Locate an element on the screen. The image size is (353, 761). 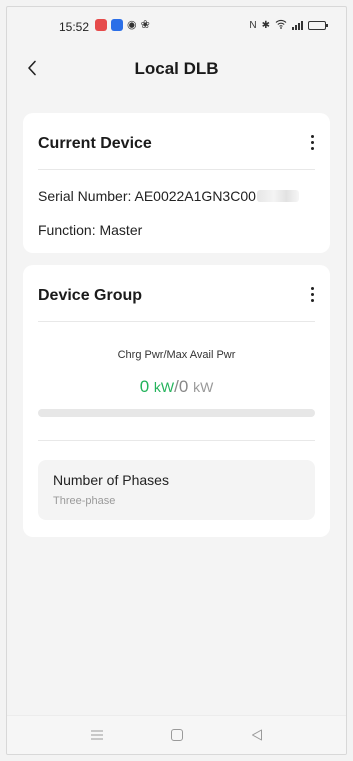
system-status-icons: N ✱ is located at coordinates (288, 25).